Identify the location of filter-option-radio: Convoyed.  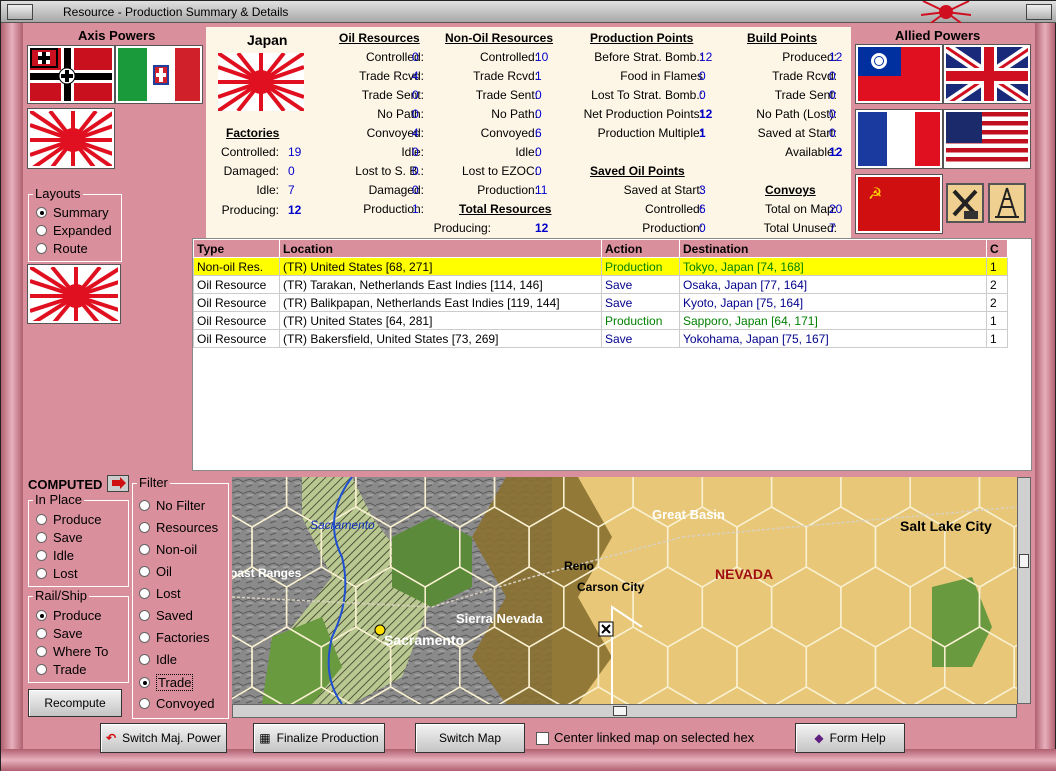
(177, 703).